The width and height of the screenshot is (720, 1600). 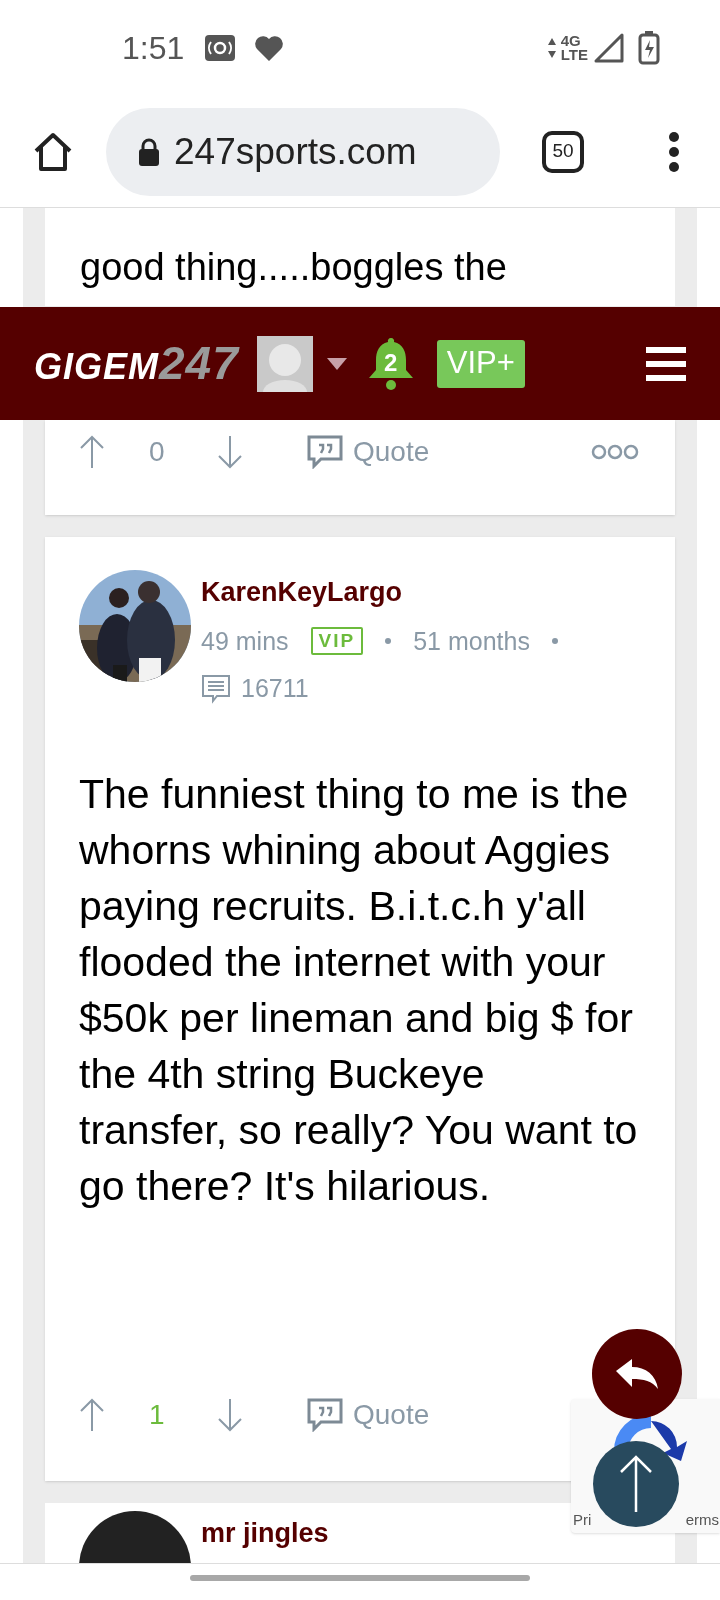 What do you see at coordinates (245, 641) in the screenshot?
I see `post-time: 49 mins` at bounding box center [245, 641].